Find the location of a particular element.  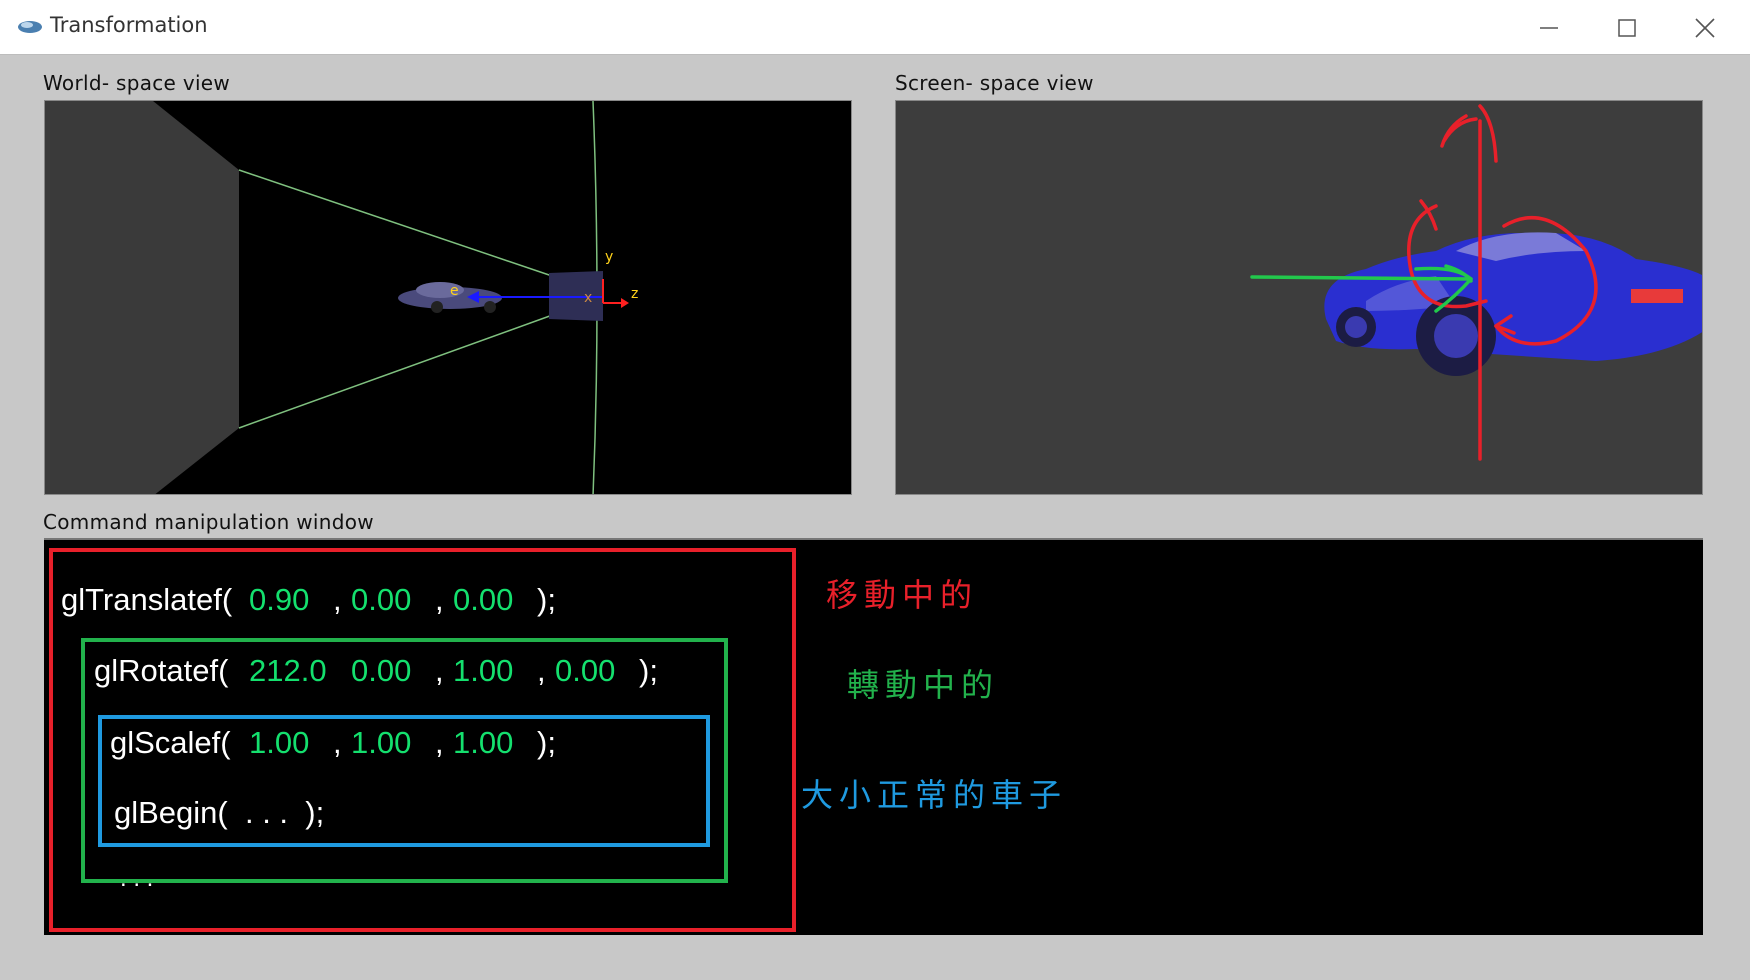

rotate-annotation: 轉動中的 is located at coordinates (923, 685).